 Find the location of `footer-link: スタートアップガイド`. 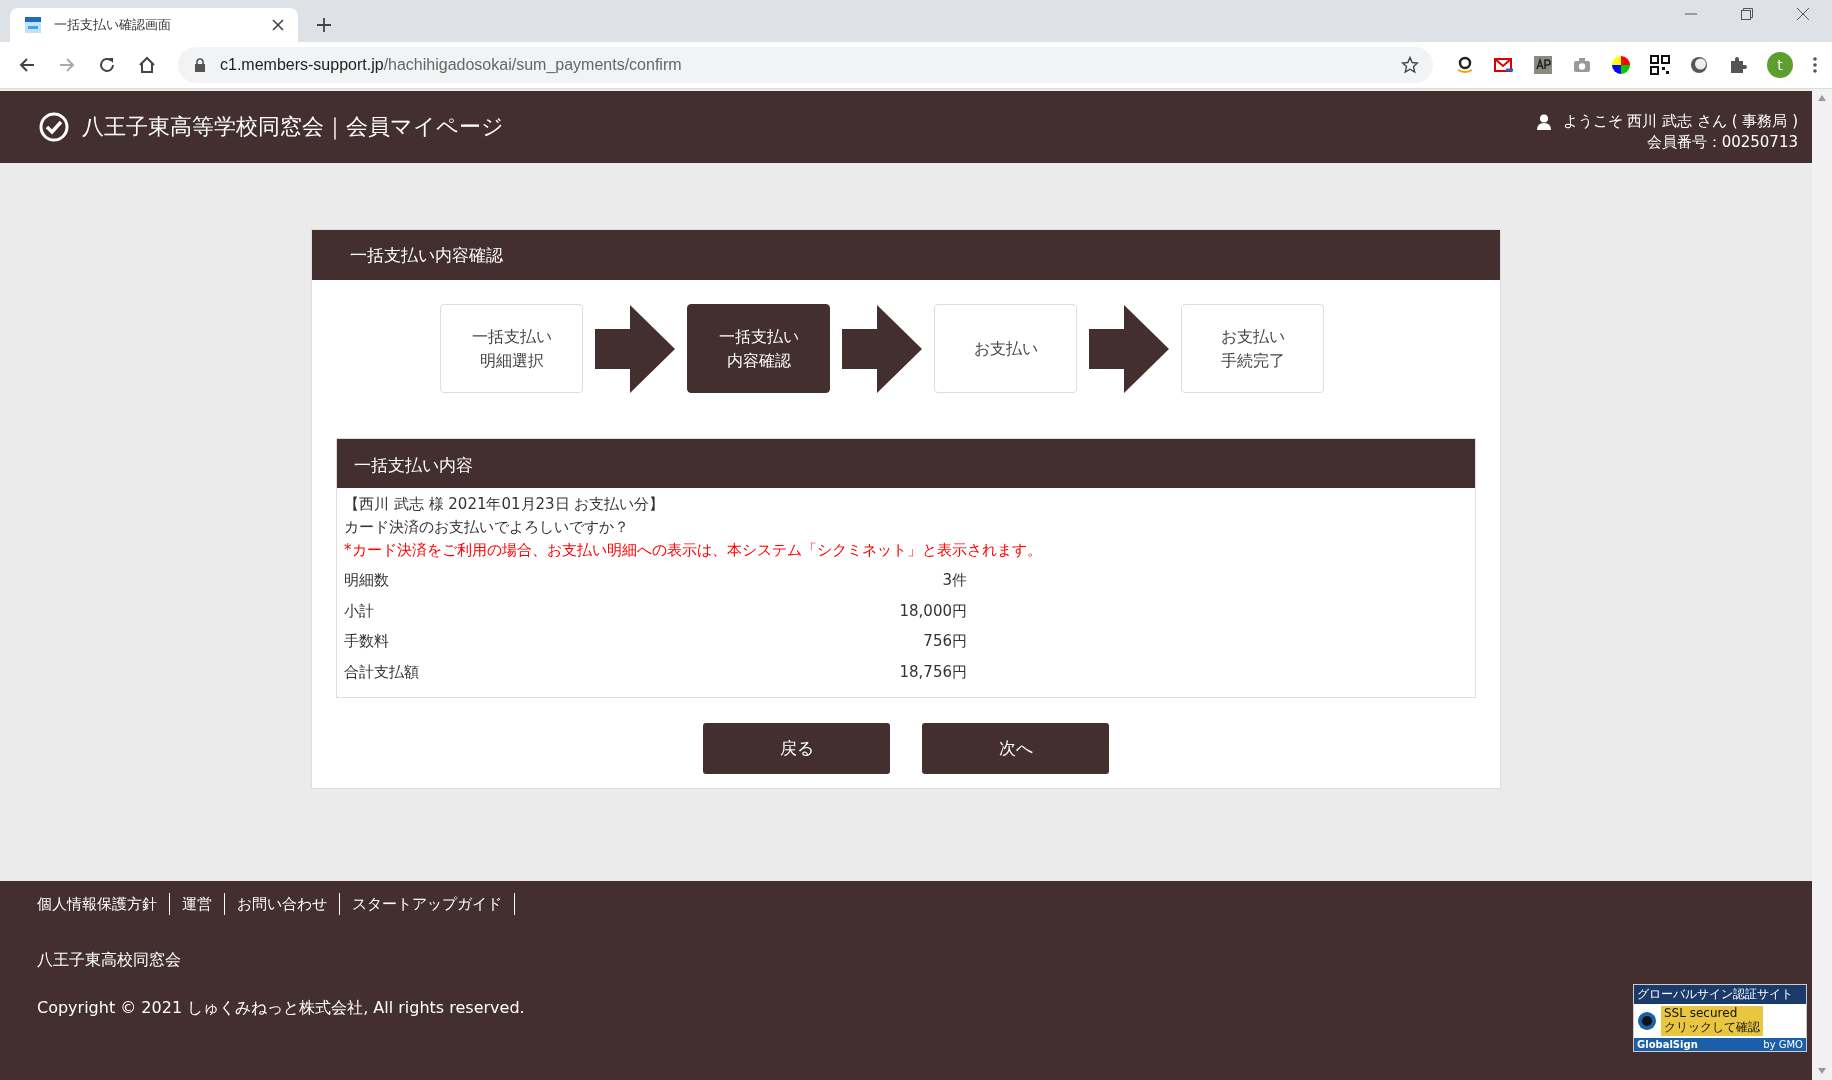

footer-link: スタートアップガイド is located at coordinates (427, 904).